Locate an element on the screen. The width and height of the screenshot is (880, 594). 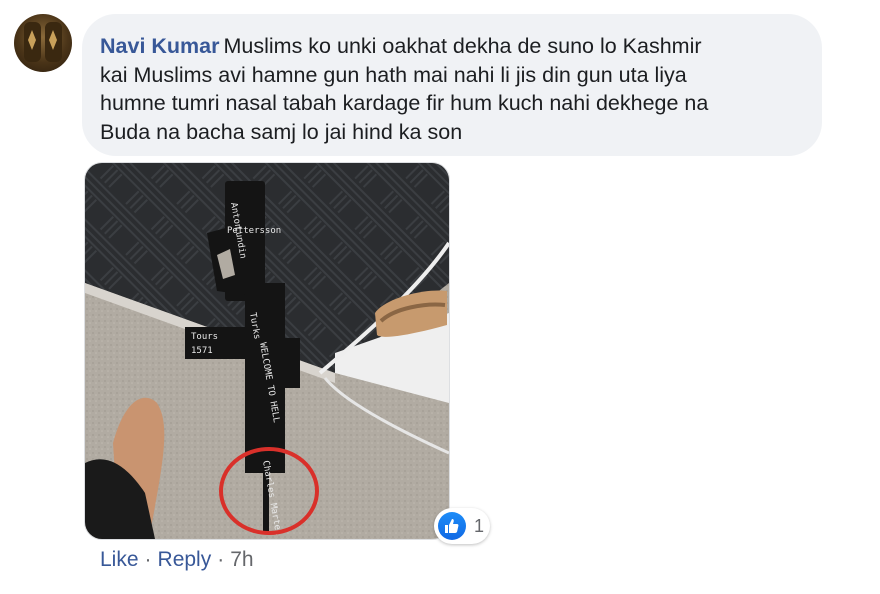
comment-line: Buda na bacha samj lo jai hind ka son is located at coordinates (281, 131).